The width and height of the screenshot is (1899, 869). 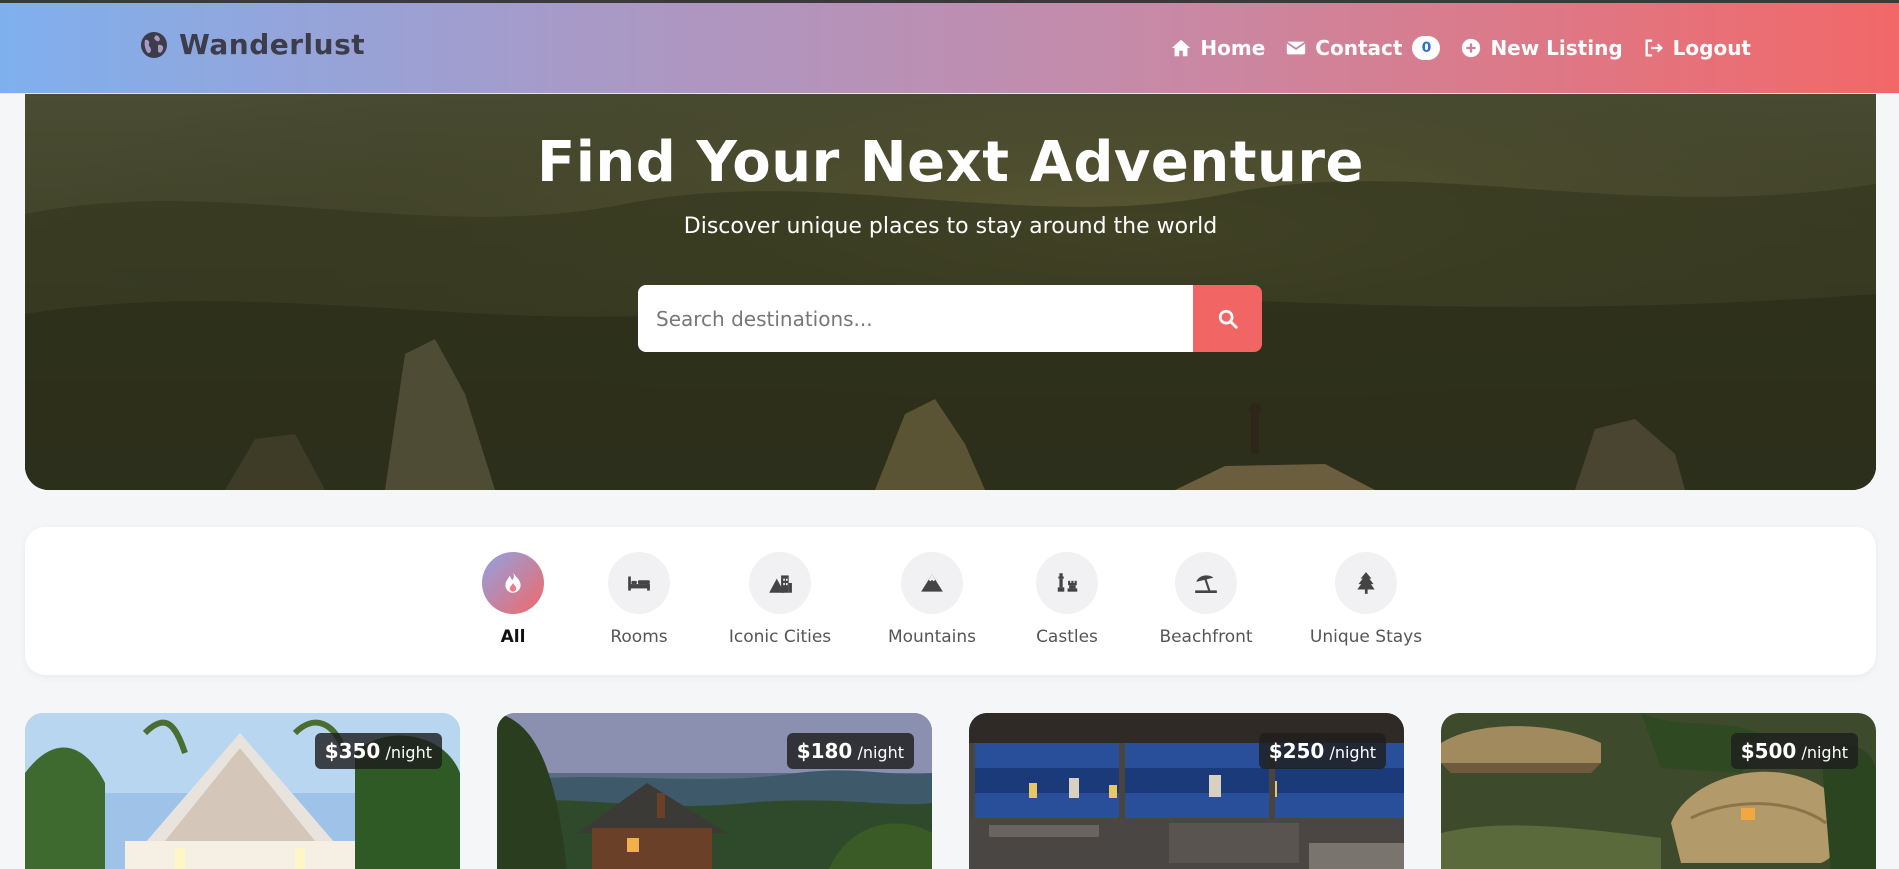 What do you see at coordinates (1296, 48) in the screenshot?
I see `envelope-icon` at bounding box center [1296, 48].